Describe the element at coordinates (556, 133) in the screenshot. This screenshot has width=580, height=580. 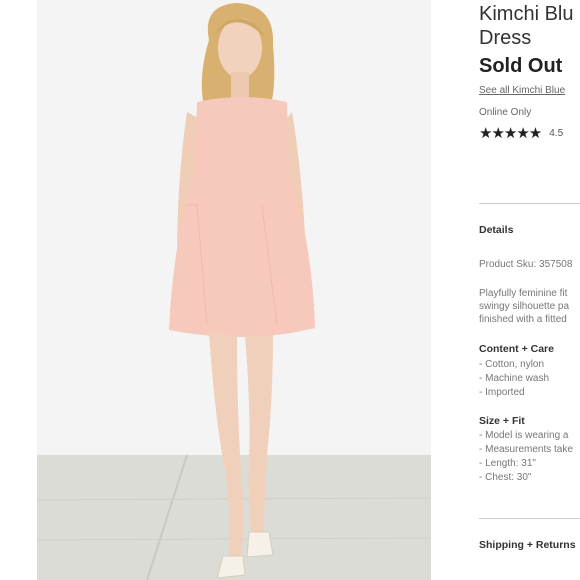
I see `rating-value: 4.5` at that location.